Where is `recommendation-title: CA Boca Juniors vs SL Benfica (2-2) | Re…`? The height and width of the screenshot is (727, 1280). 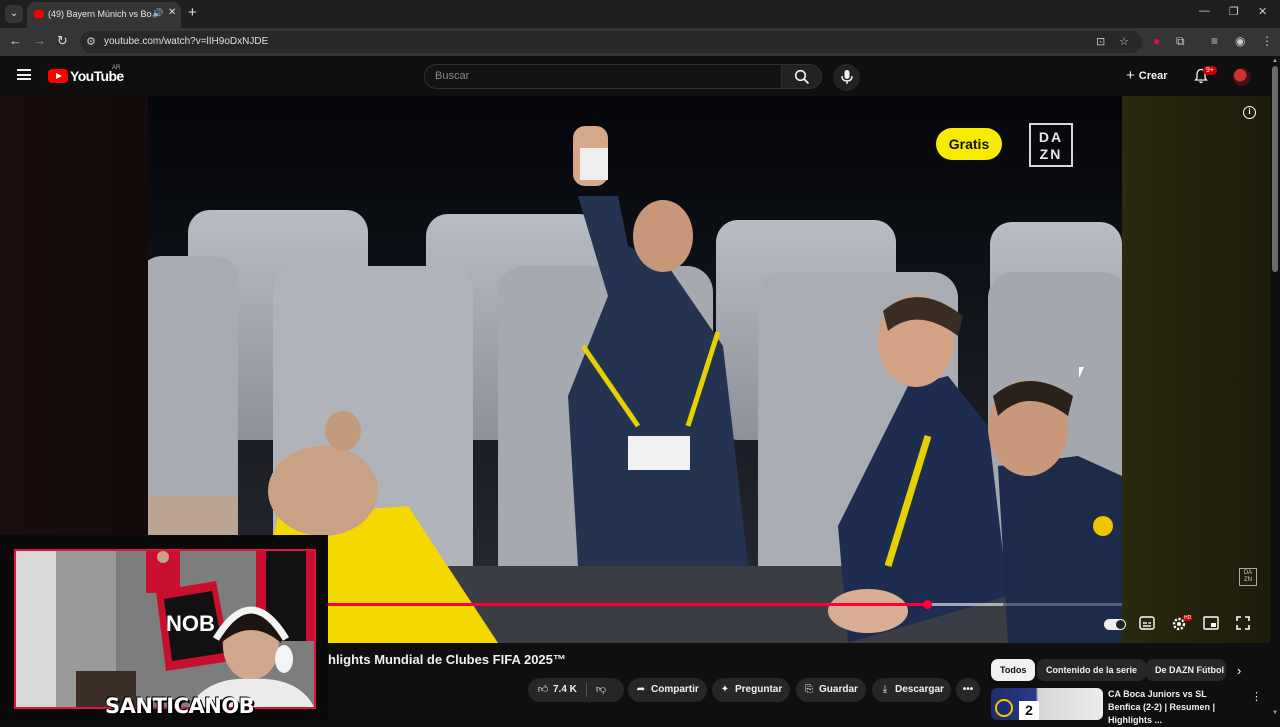 recommendation-title: CA Boca Juniors vs SL Benfica (2-2) | Re… is located at coordinates (1174, 707).